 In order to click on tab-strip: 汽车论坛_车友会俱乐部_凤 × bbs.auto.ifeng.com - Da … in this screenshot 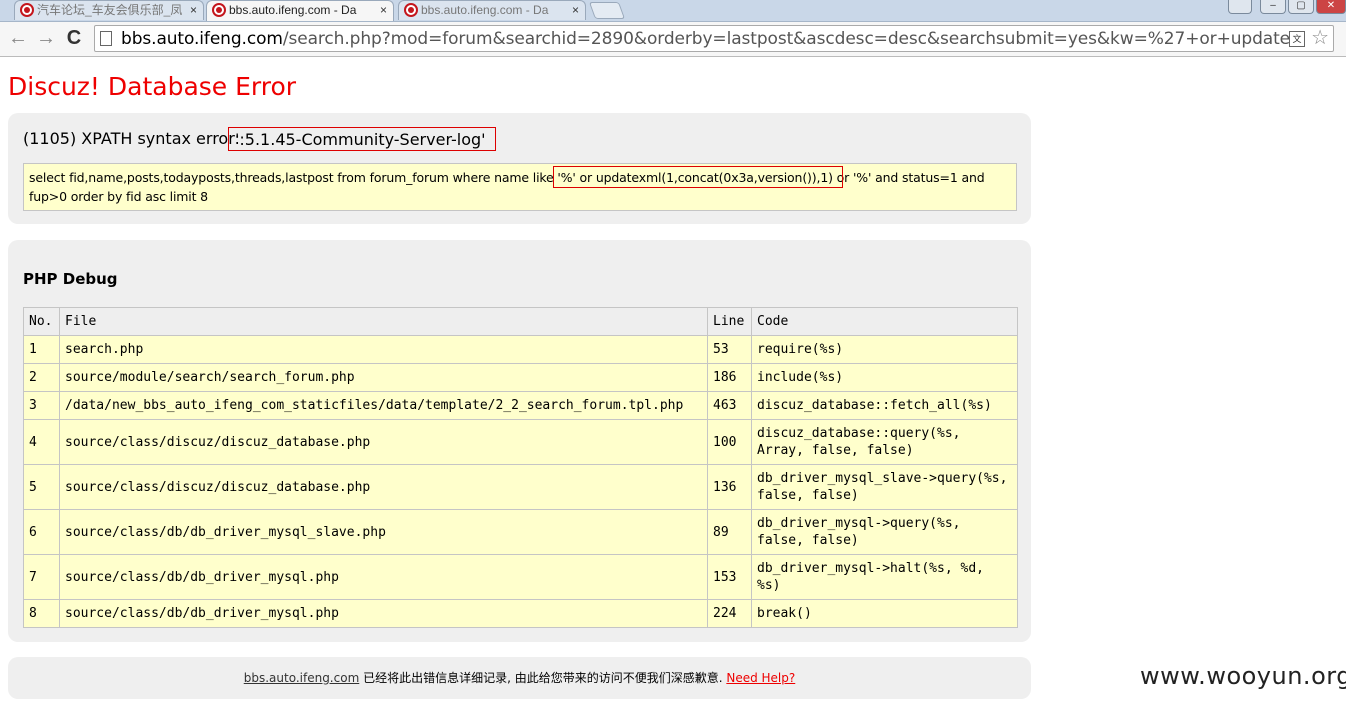, I will do `click(673, 11)`.